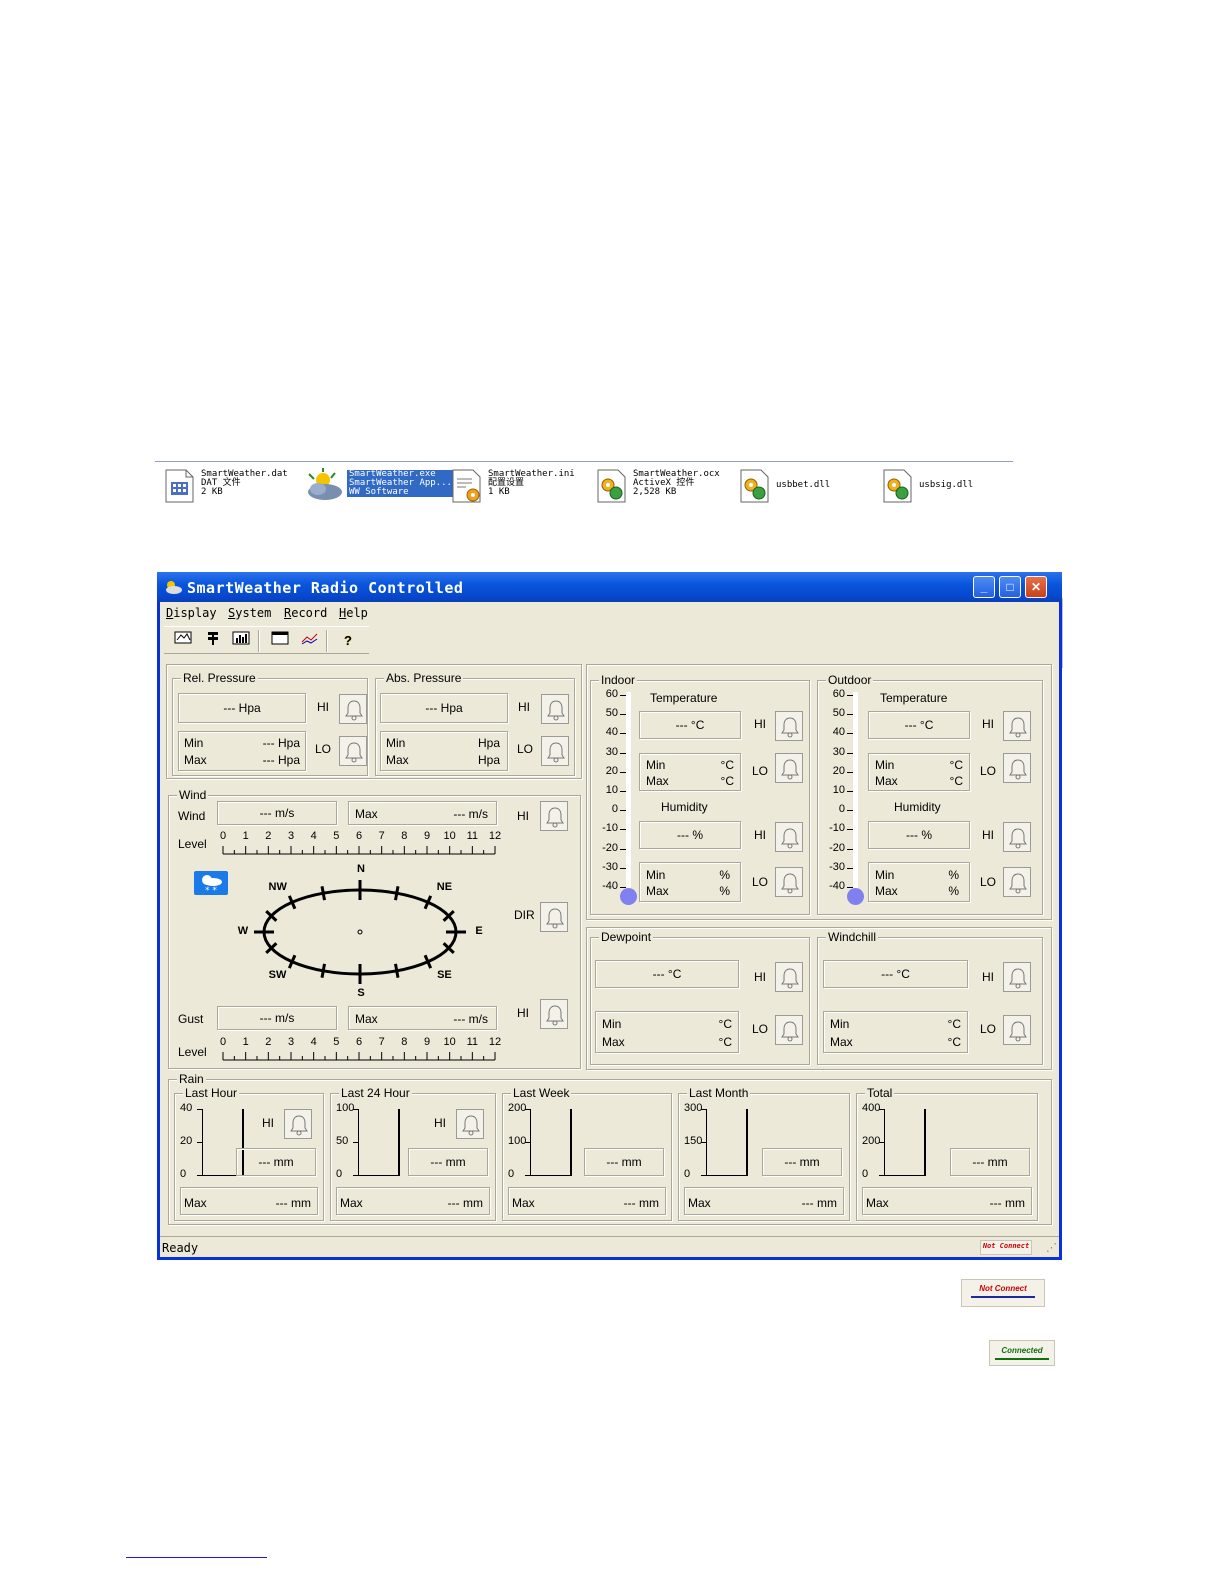  Describe the element at coordinates (444, 708) in the screenshot. I see `abs-pressure-value: --- Hpa` at that location.